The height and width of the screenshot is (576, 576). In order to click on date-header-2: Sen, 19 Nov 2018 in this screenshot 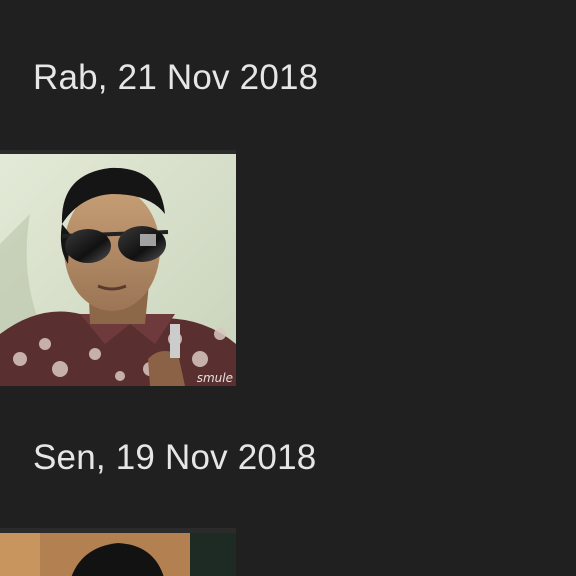, I will do `click(175, 457)`.